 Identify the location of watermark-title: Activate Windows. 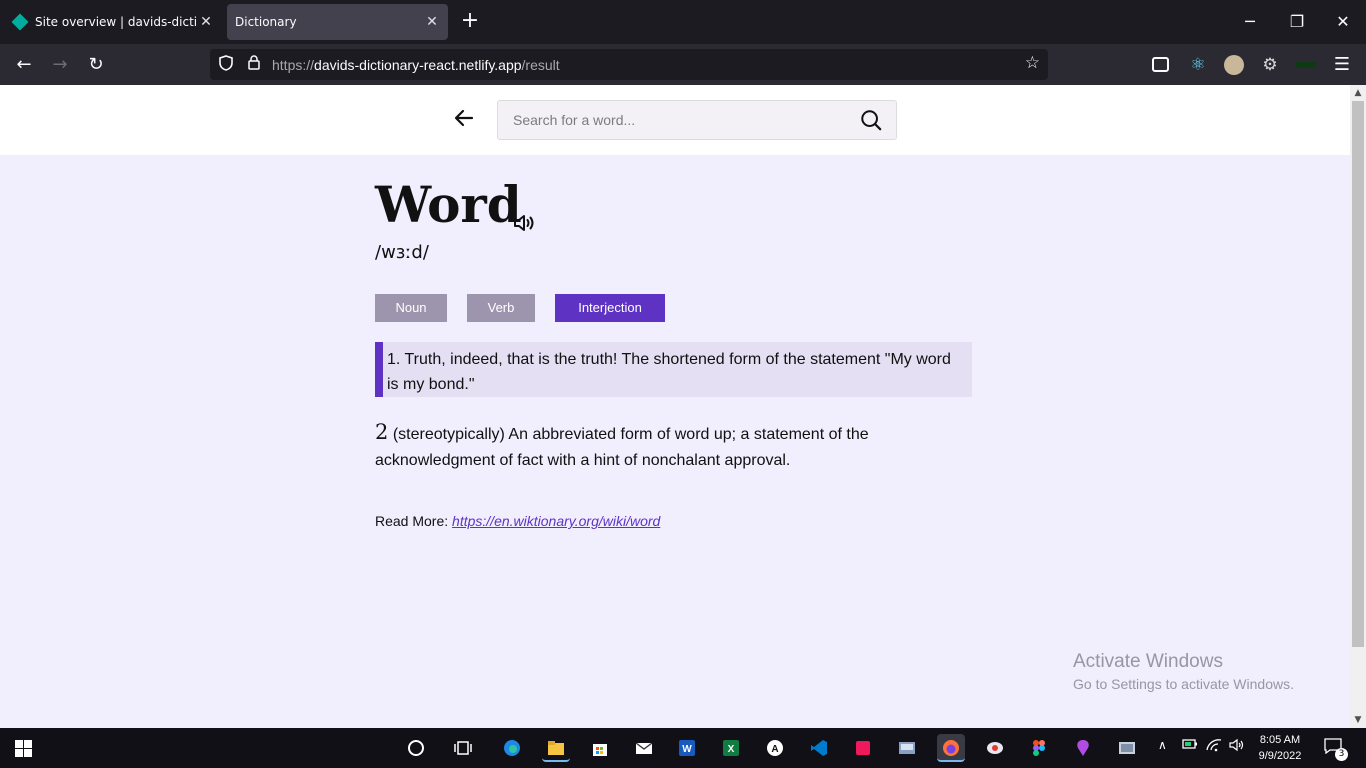
(1148, 661).